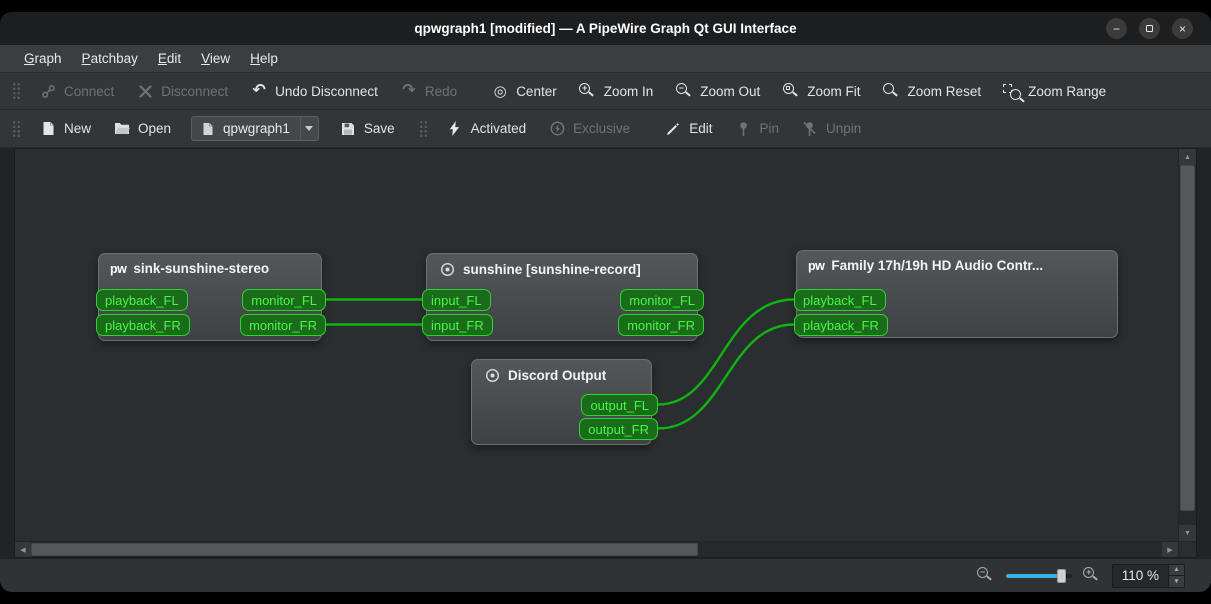  I want to click on minimize-button: −, so click(1116, 28).